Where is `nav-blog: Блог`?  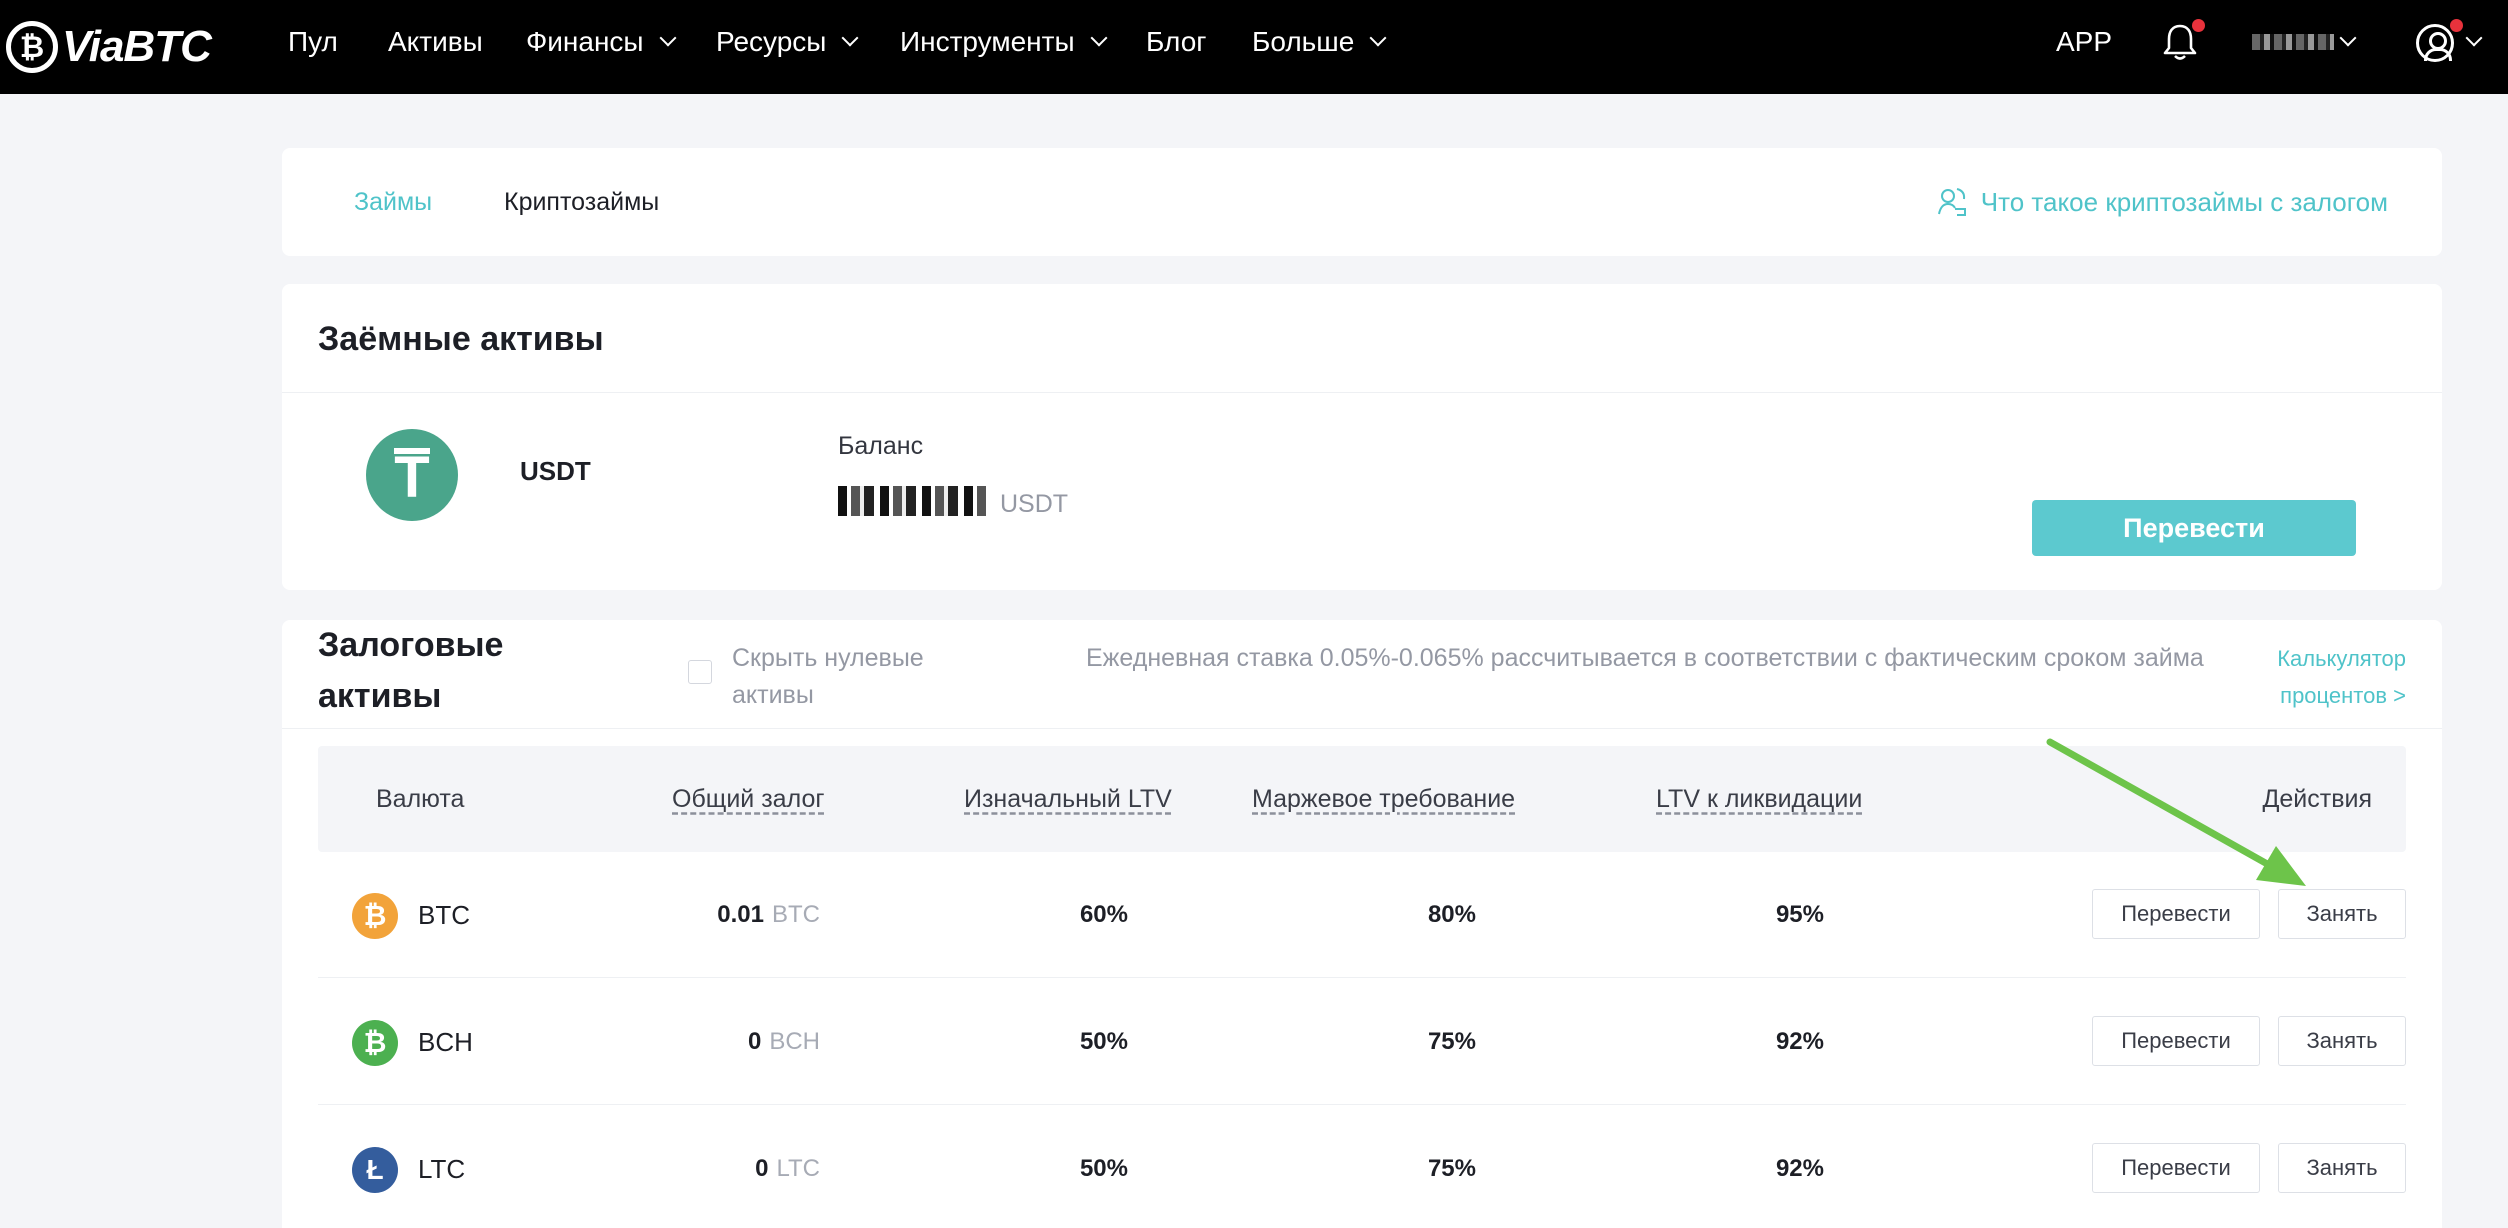
nav-blog: Блог is located at coordinates (1176, 42).